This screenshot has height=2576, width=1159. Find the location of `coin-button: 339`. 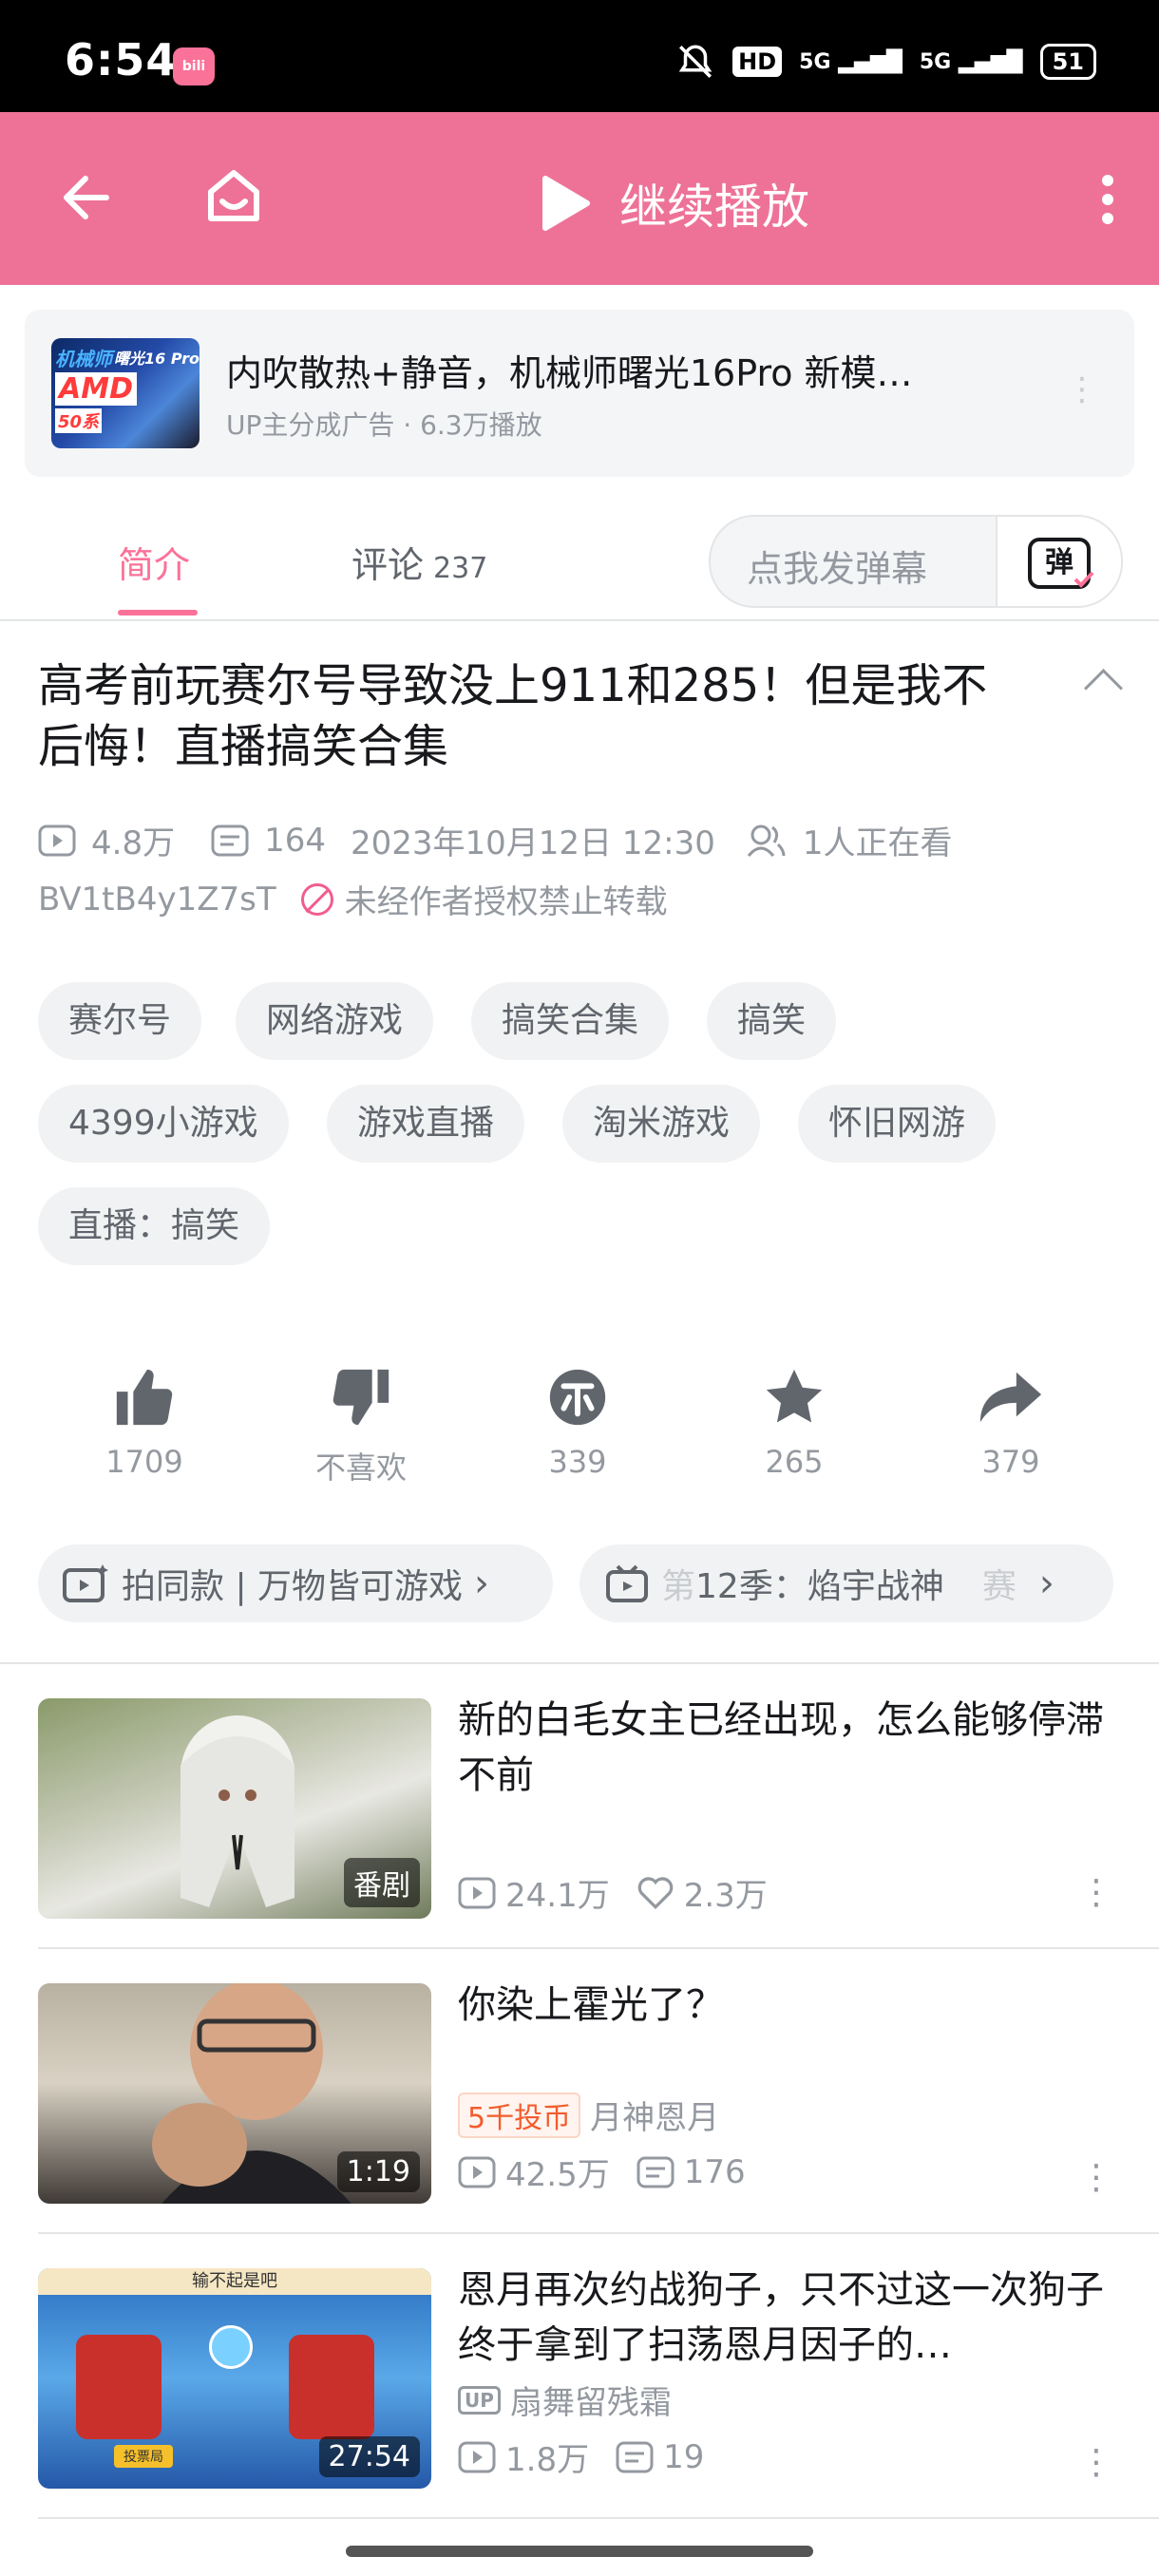

coin-button: 339 is located at coordinates (578, 1422).